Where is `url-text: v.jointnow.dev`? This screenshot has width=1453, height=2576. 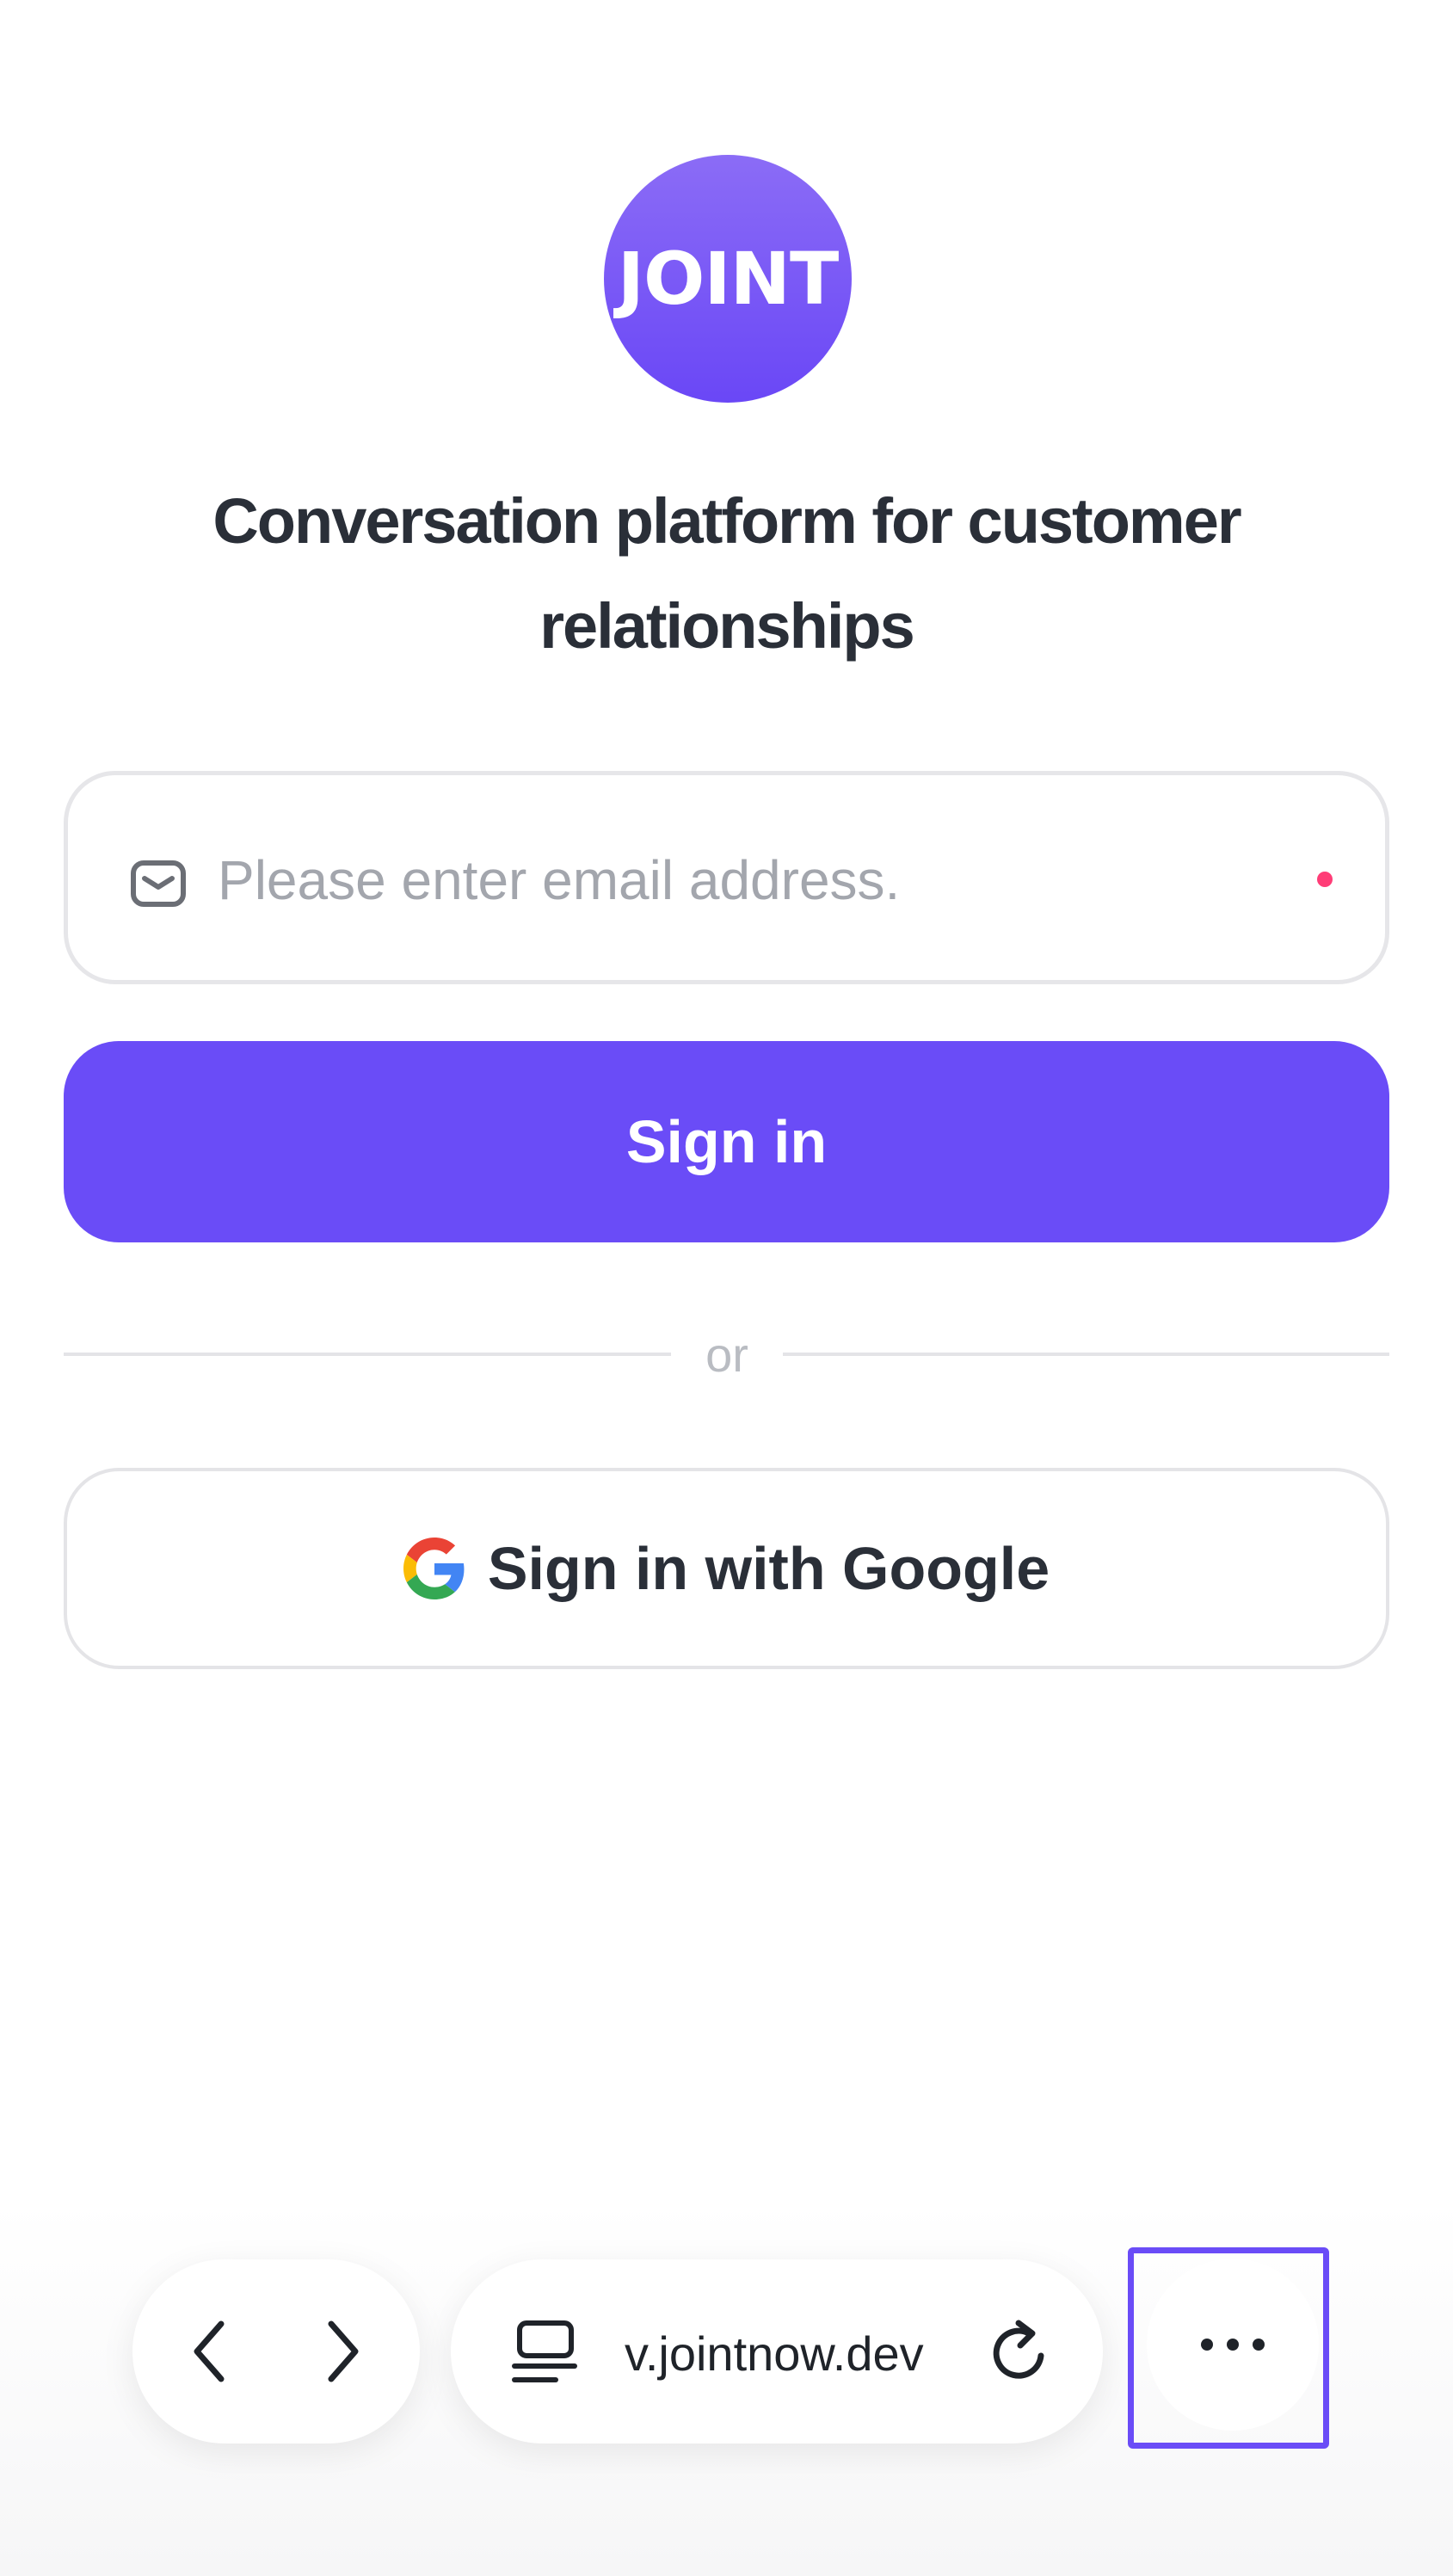 url-text: v.jointnow.dev is located at coordinates (797, 2354).